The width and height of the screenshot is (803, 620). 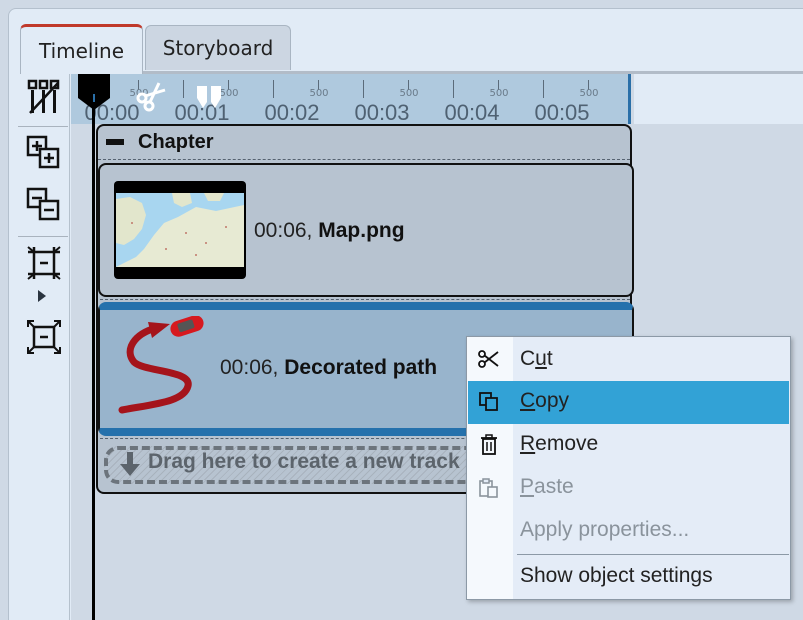 I want to click on map-image, so click(x=180, y=230).